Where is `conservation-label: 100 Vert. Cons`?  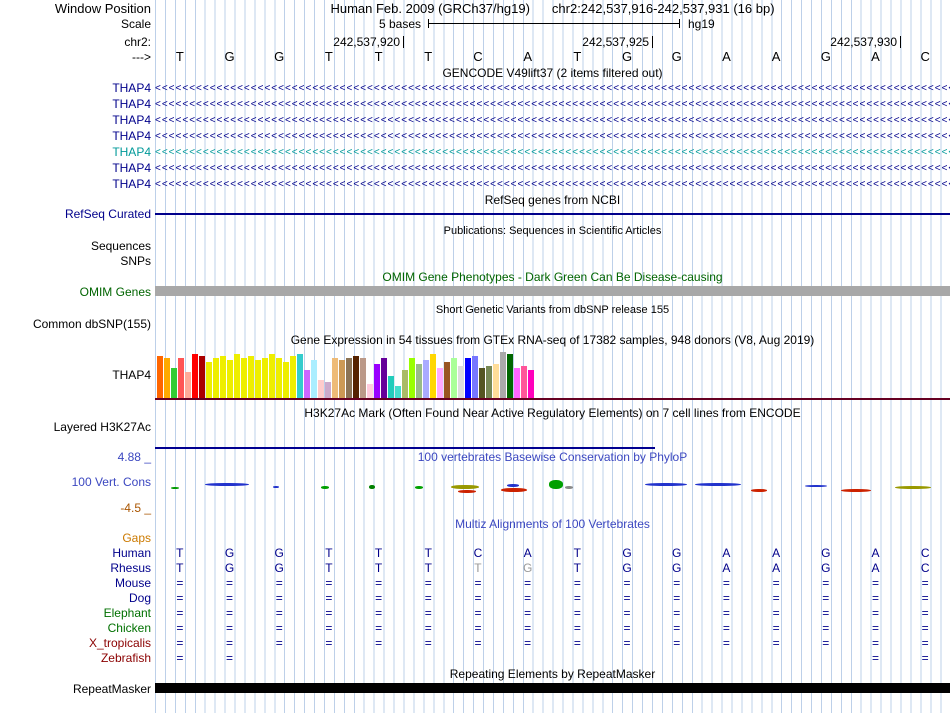
conservation-label: 100 Vert. Cons is located at coordinates (75, 482).